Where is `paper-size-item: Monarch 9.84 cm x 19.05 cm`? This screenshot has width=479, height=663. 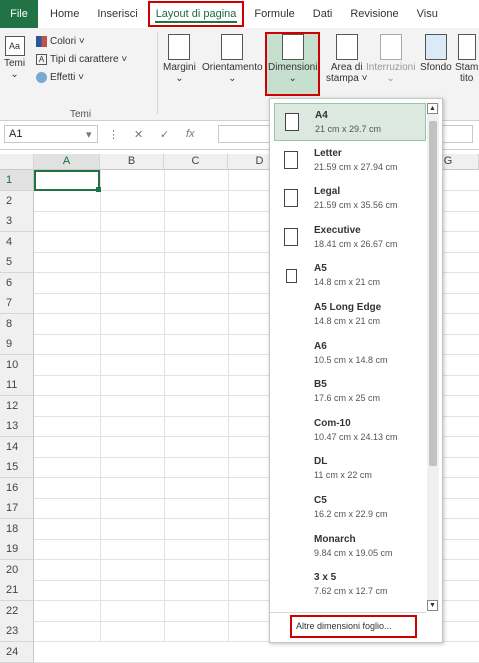 paper-size-item: Monarch 9.84 cm x 19.05 cm is located at coordinates (350, 547).